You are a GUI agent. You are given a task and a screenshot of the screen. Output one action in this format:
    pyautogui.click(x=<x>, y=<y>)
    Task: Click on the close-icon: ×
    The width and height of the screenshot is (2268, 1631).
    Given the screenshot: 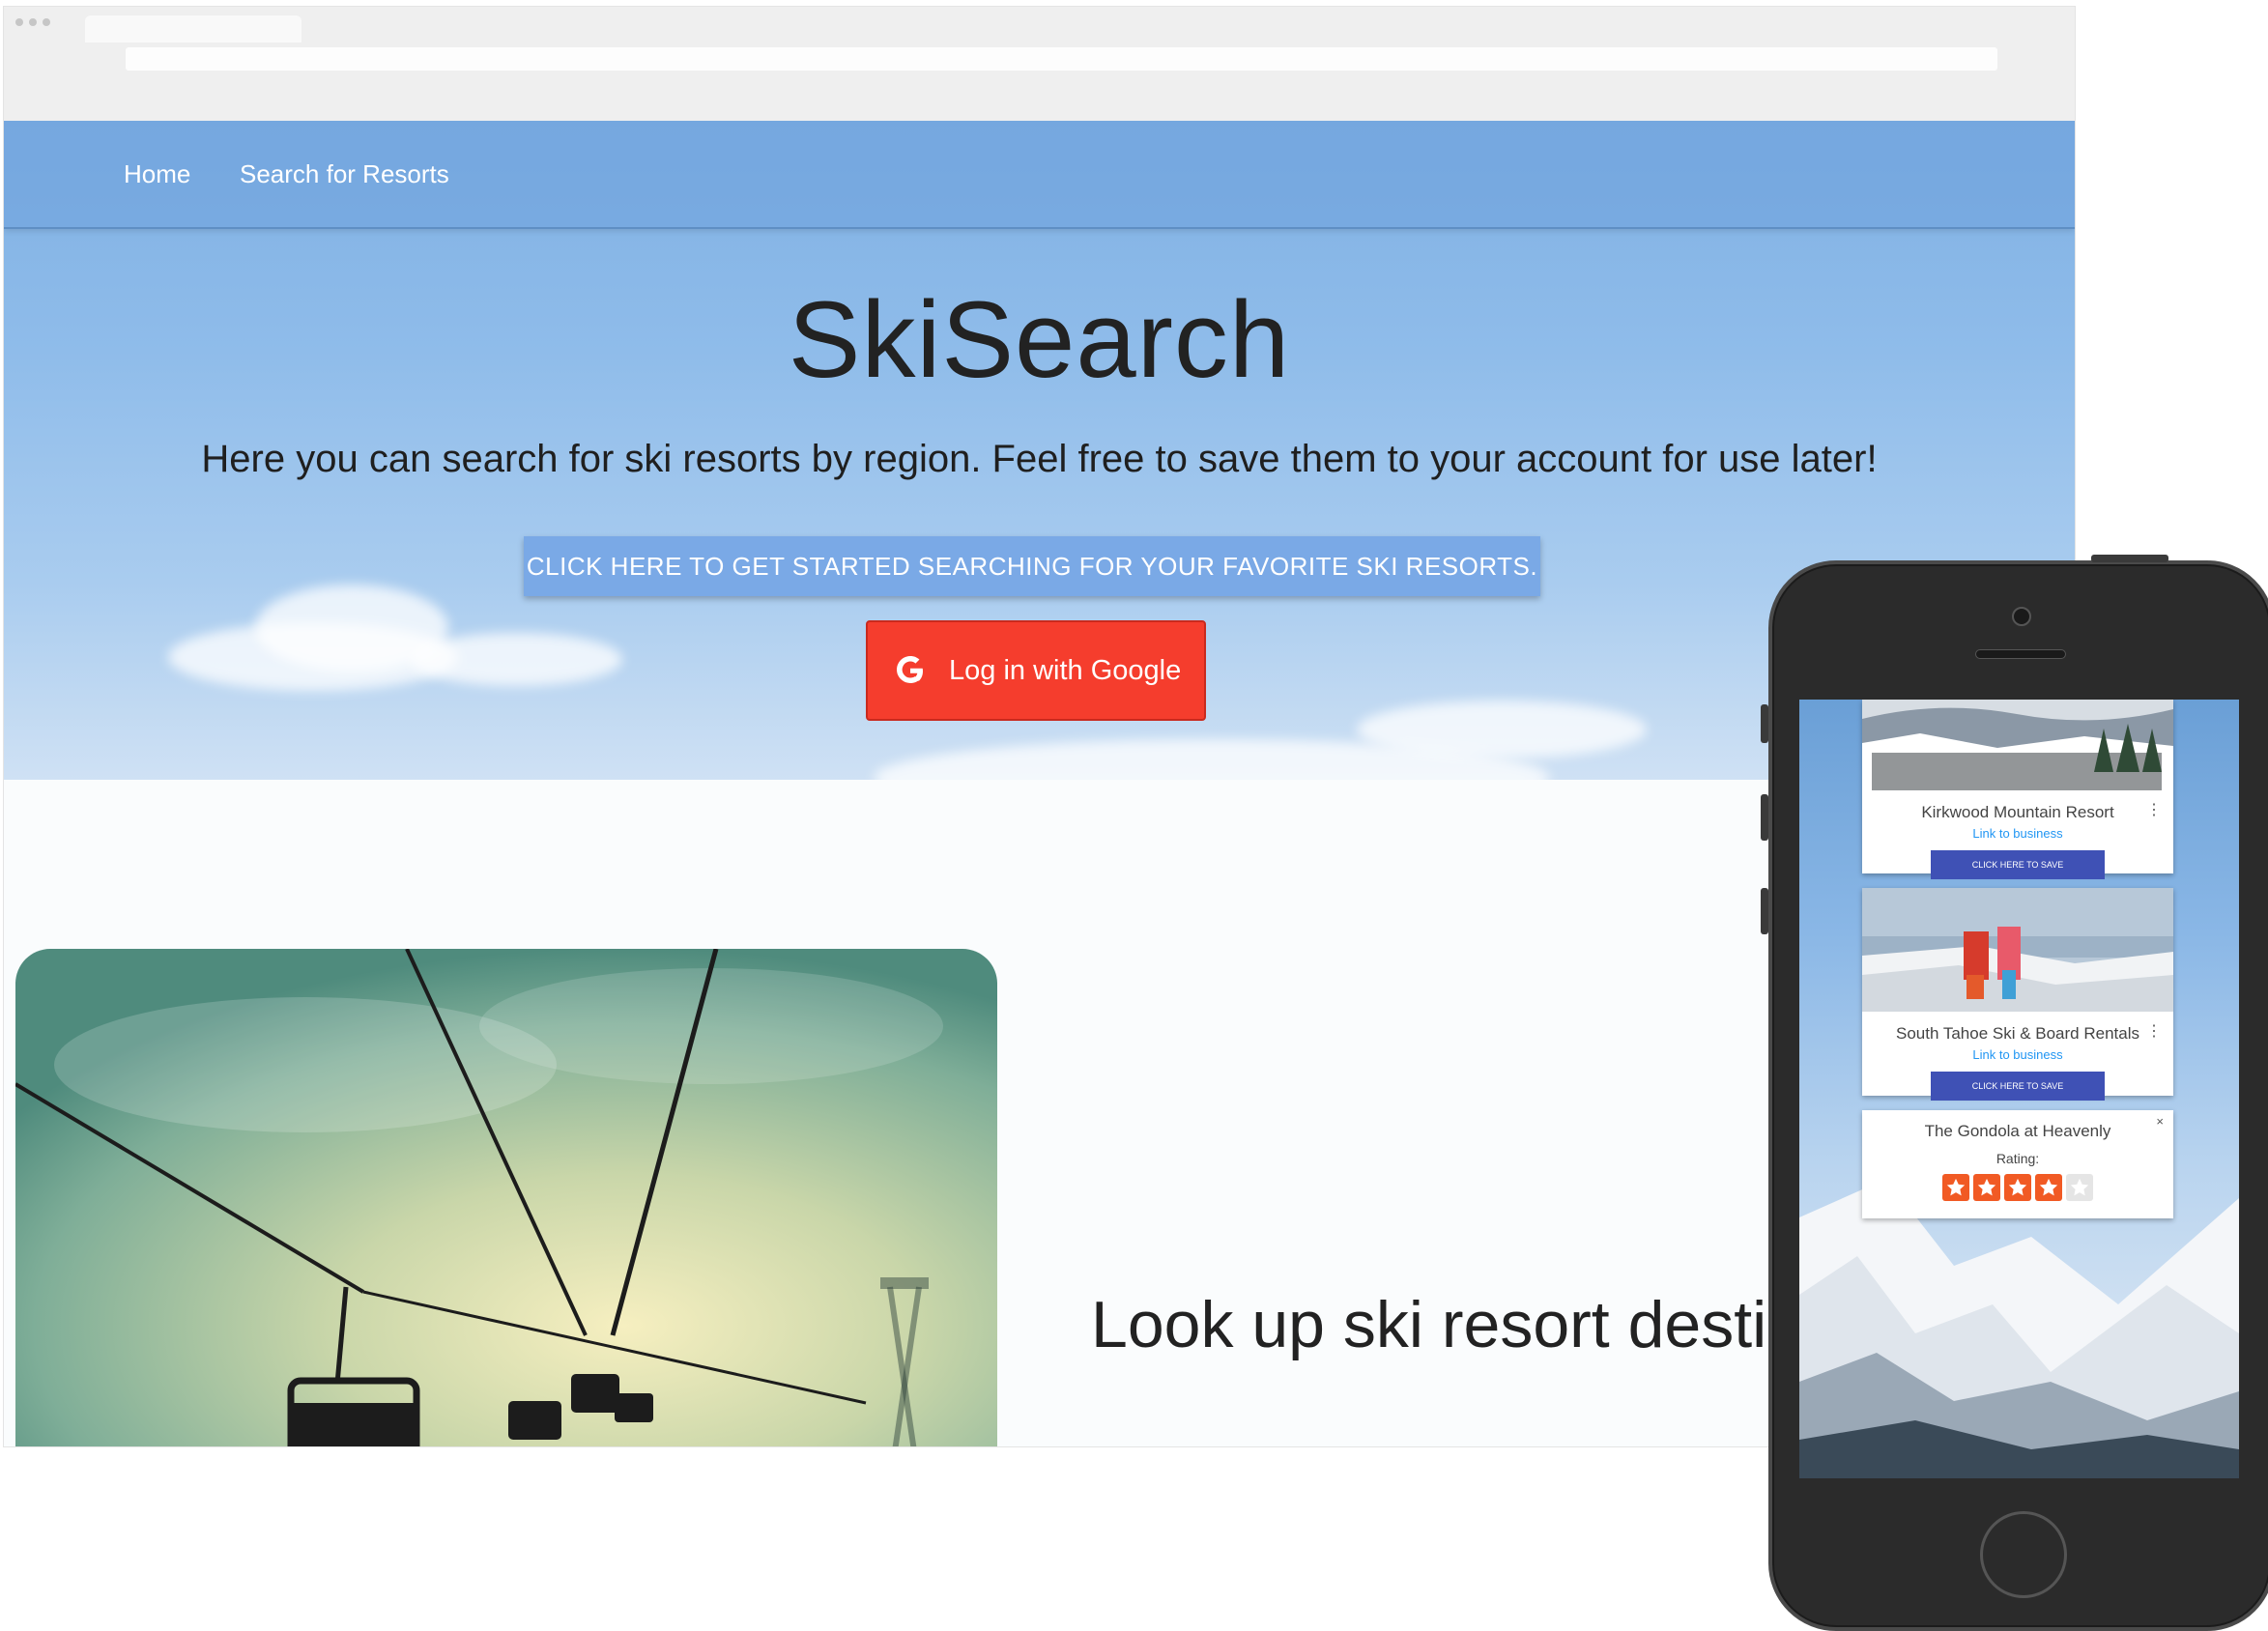 What is the action you would take?
    pyautogui.click(x=2160, y=1121)
    